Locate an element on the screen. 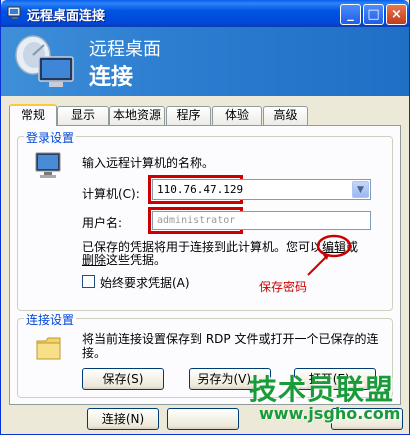 The image size is (410, 435). satellite-monitor-icon is located at coordinates (44, 61).